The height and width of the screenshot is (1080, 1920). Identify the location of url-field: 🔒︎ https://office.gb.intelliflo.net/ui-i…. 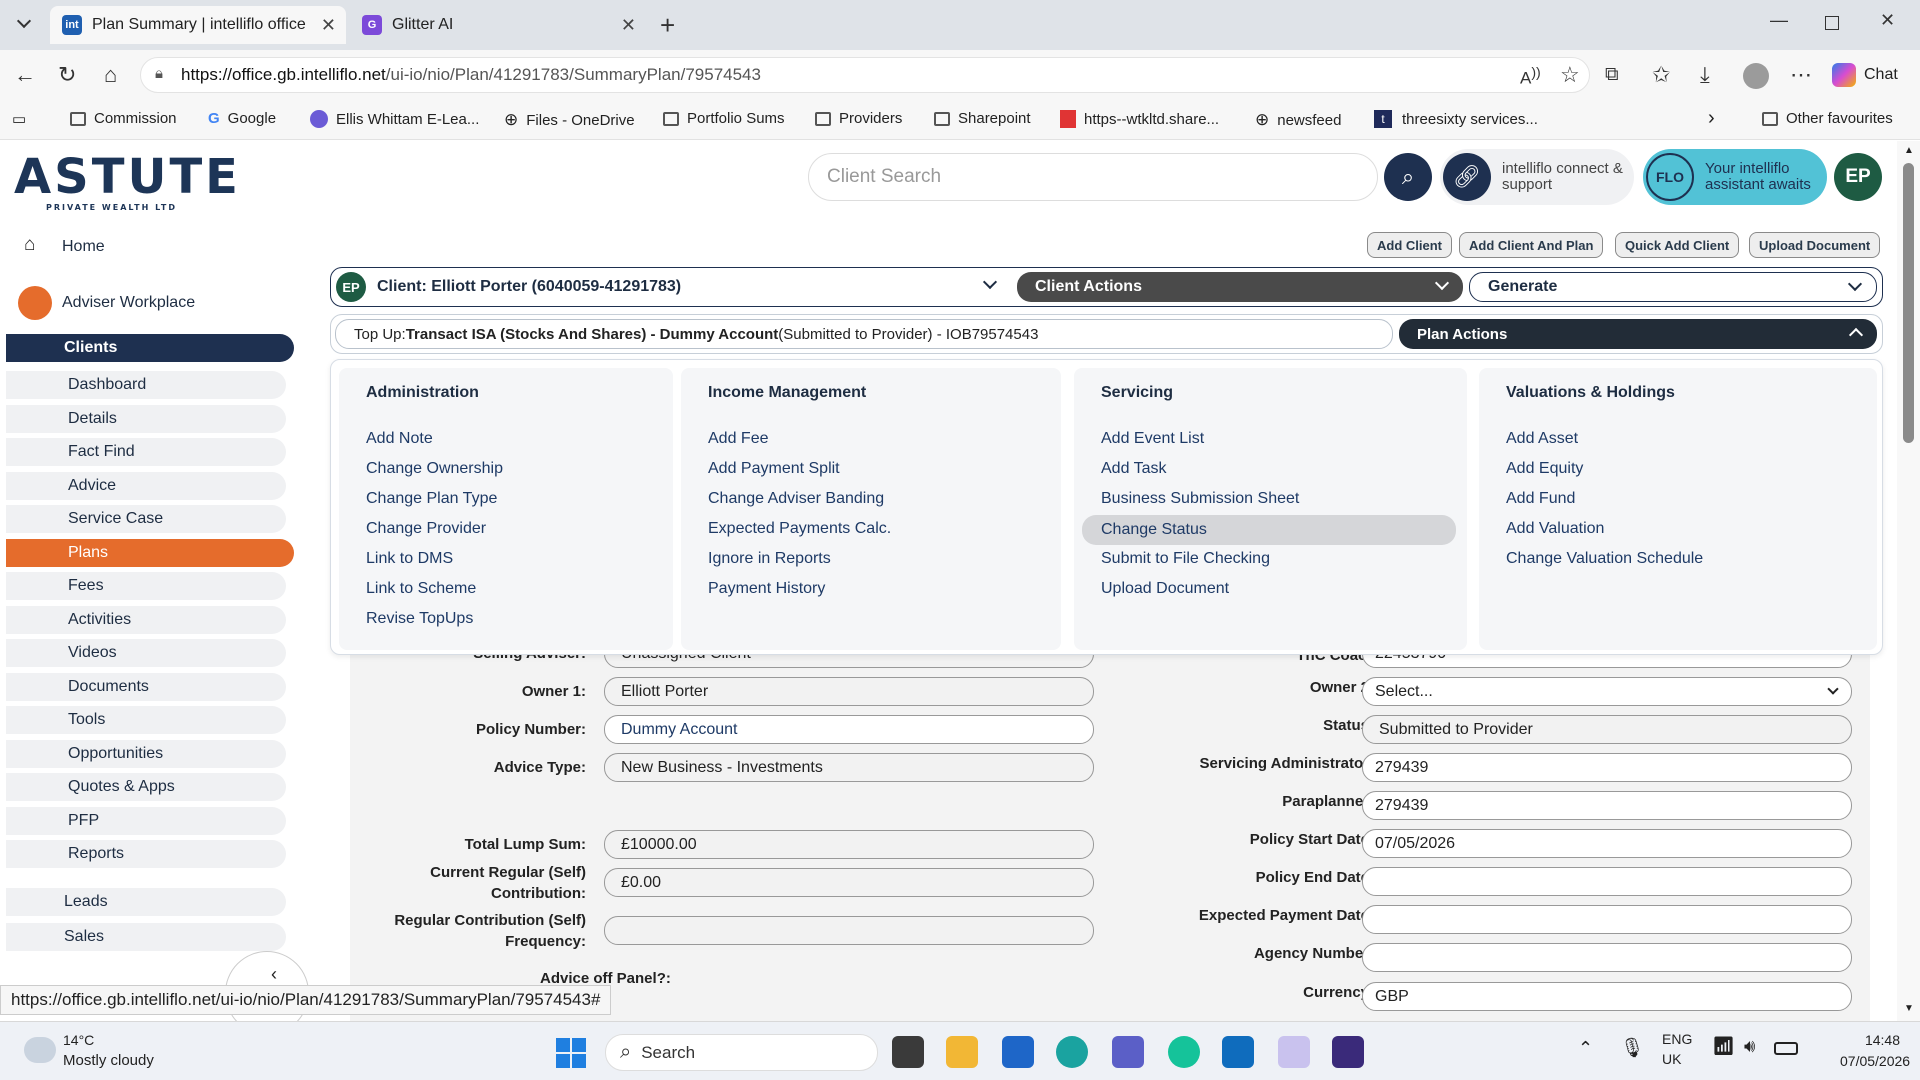
(865, 75).